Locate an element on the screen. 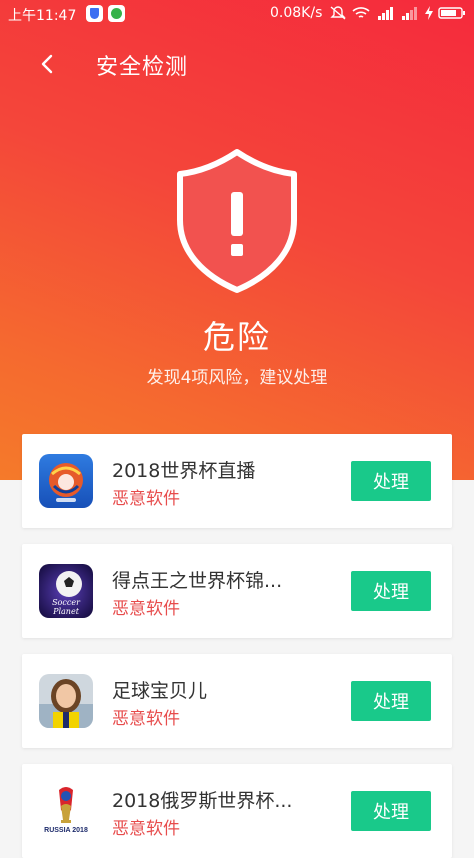  back-arrow-icon is located at coordinates (47, 64).